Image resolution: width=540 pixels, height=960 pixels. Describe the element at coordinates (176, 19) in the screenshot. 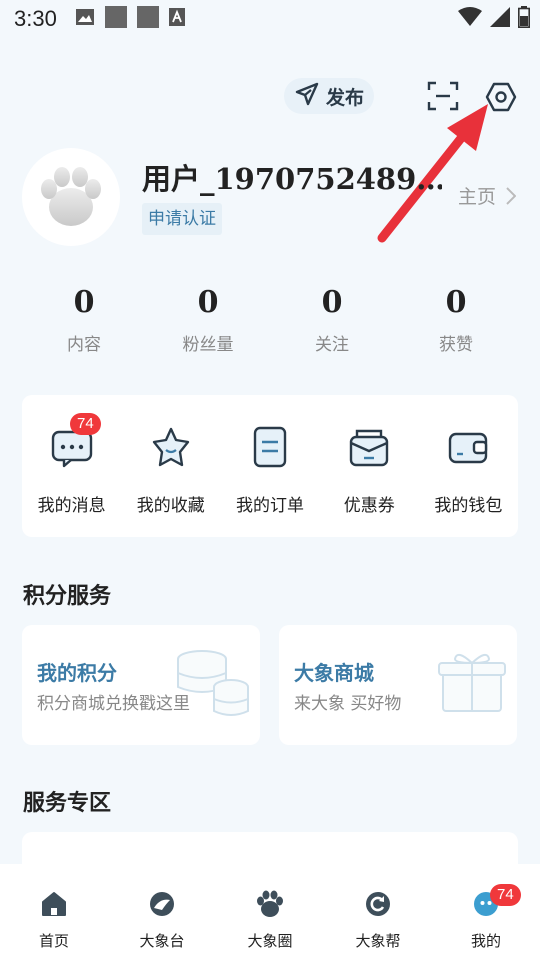

I see `app-notification-icon` at that location.